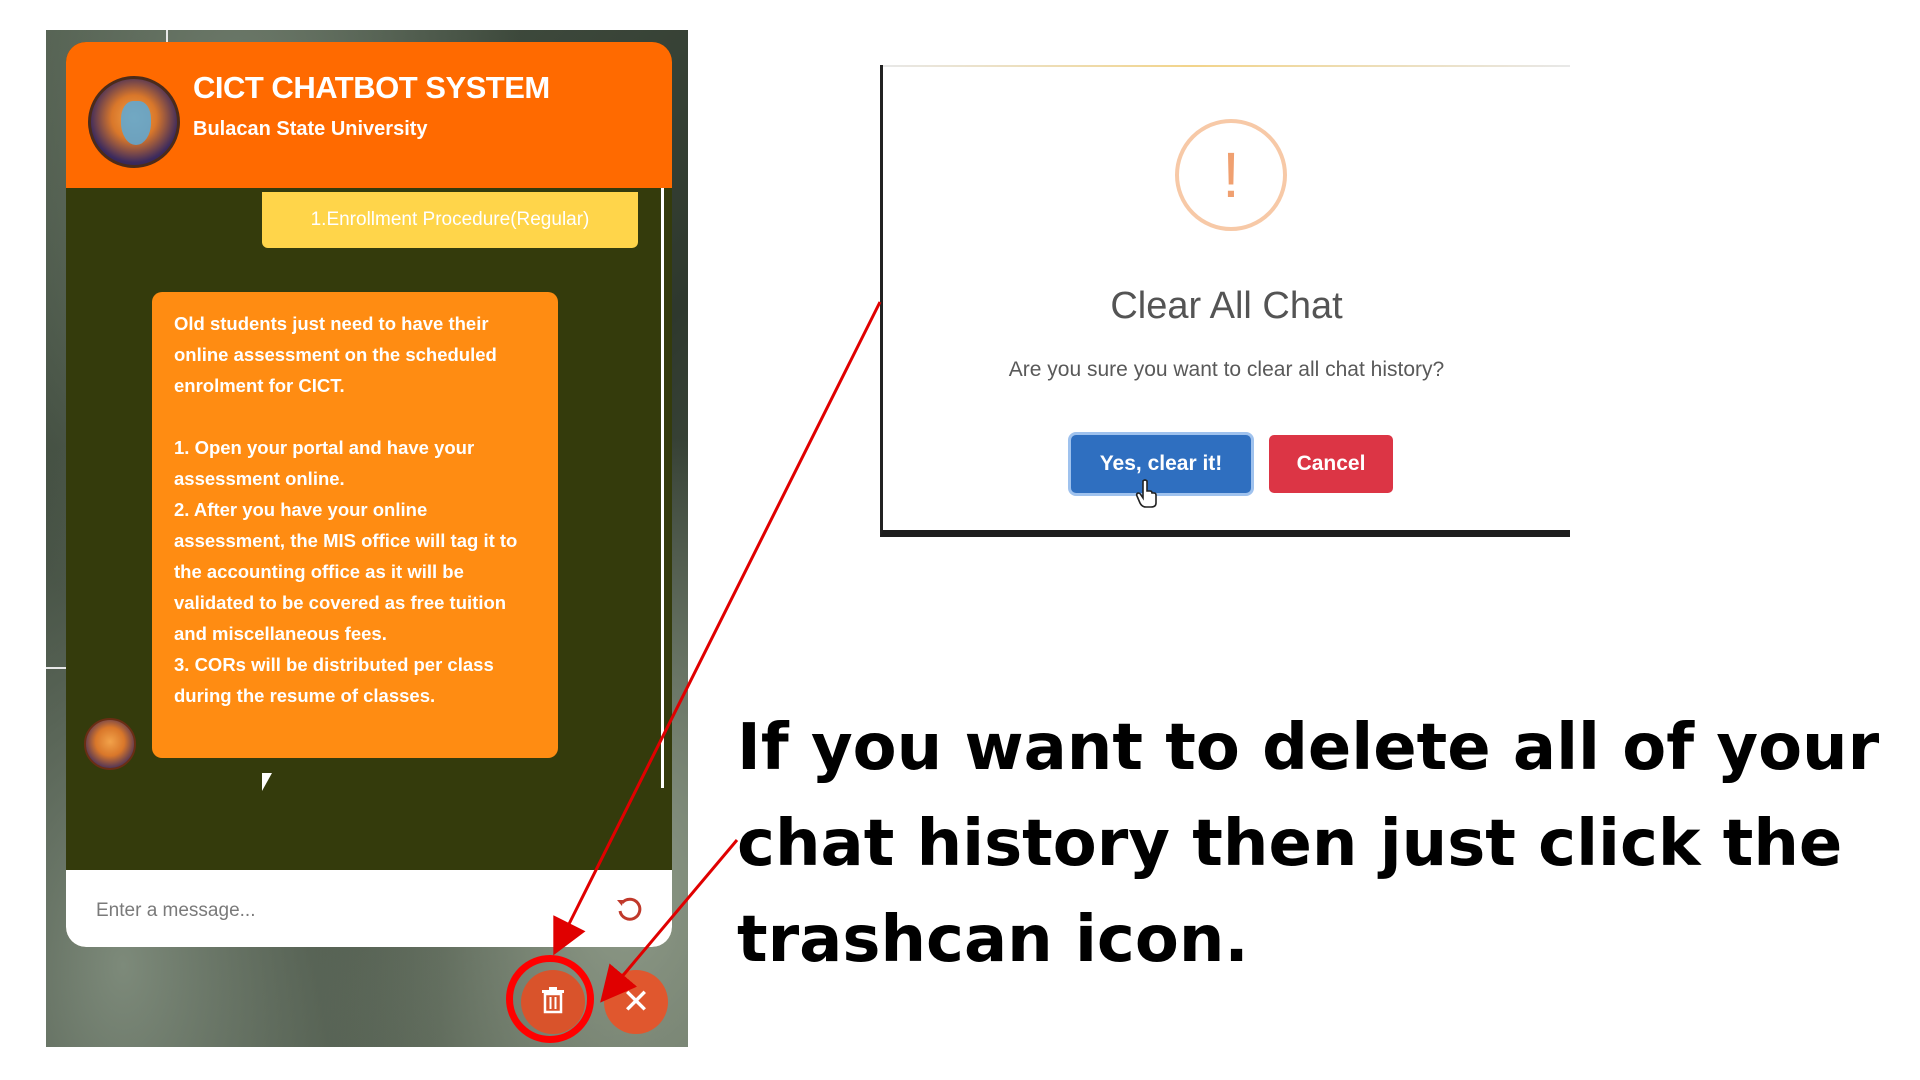  What do you see at coordinates (1161, 464) in the screenshot?
I see `confirm-clear-button: Yes, clear it!` at bounding box center [1161, 464].